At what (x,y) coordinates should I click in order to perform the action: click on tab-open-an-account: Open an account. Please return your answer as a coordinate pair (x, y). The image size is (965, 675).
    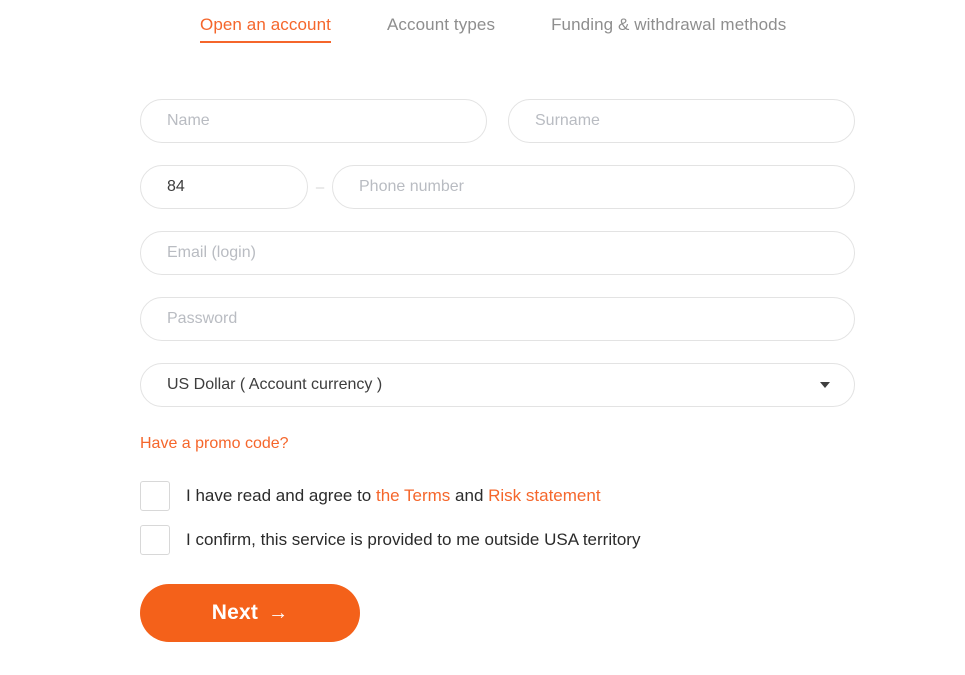
    Looking at the image, I should click on (265, 28).